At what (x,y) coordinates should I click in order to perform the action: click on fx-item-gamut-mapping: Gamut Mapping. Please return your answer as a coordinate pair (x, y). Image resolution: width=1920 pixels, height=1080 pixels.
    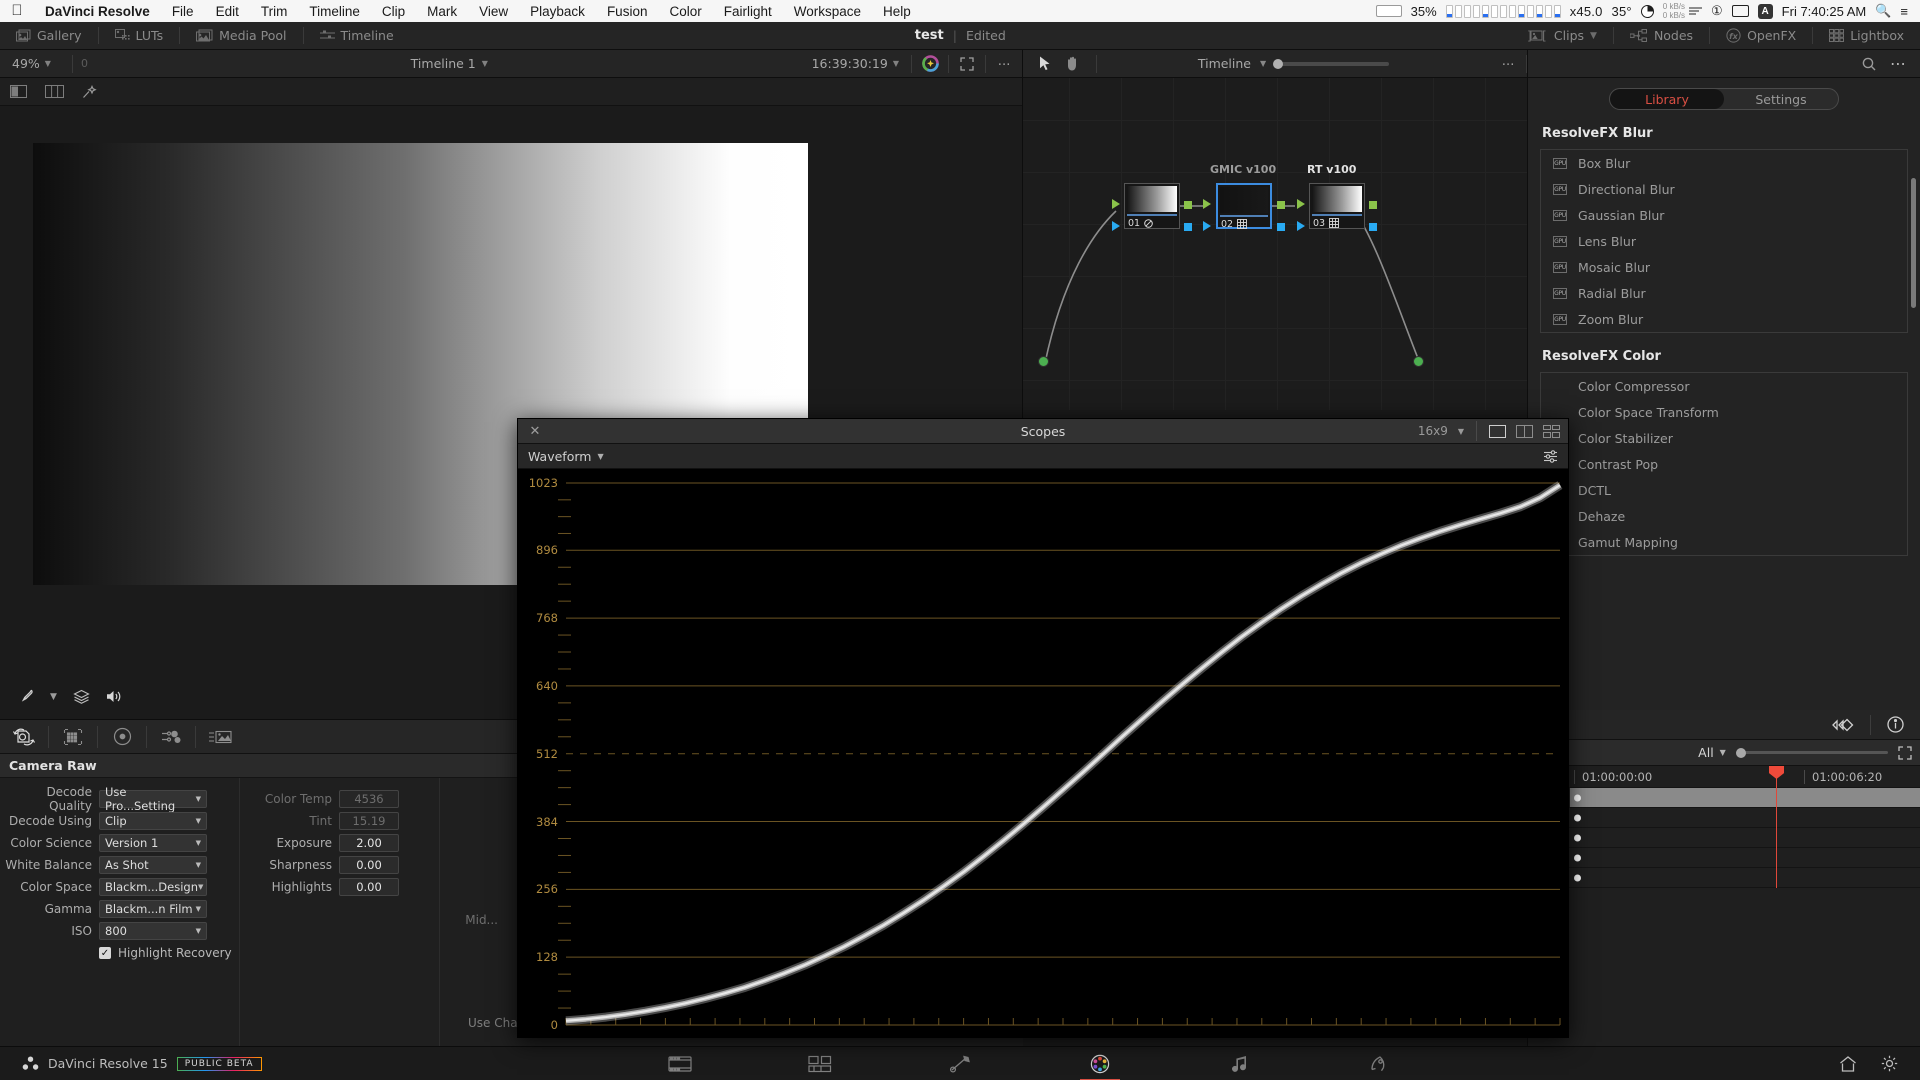
    Looking at the image, I should click on (1724, 542).